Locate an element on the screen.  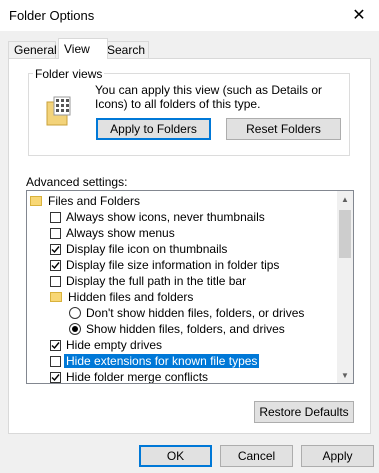
radio-dot-icon is located at coordinates (75, 329).